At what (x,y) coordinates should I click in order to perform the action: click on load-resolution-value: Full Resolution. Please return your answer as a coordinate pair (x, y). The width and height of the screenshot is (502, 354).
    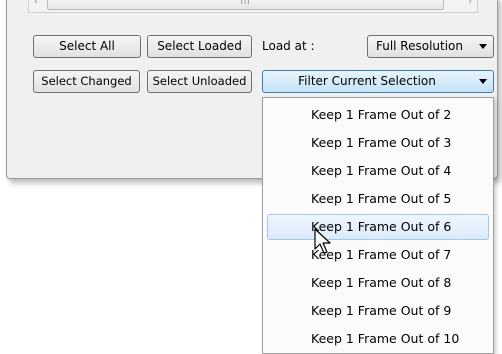
    Looking at the image, I should click on (419, 46).